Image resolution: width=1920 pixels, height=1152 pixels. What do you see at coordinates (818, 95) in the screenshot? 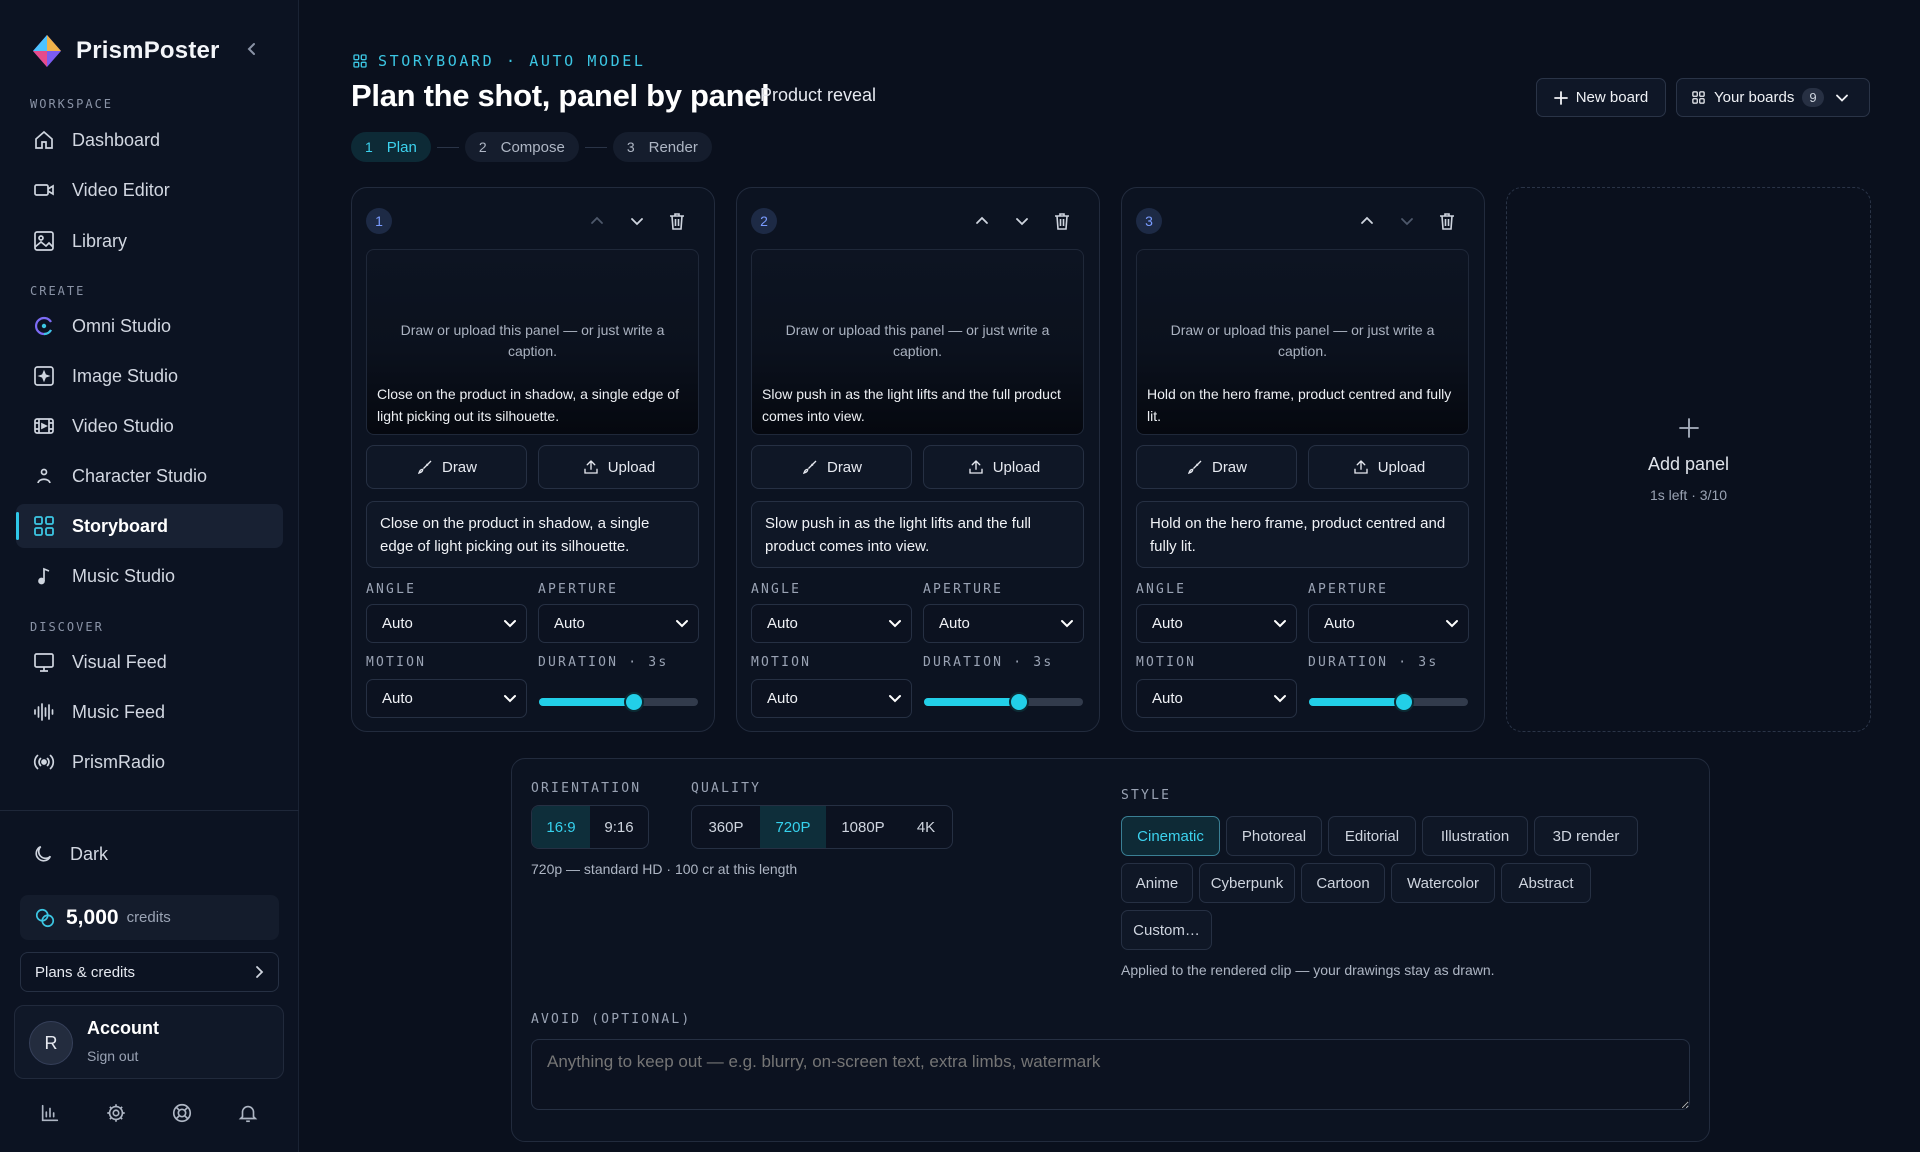
I see `board-name: Product reveal` at bounding box center [818, 95].